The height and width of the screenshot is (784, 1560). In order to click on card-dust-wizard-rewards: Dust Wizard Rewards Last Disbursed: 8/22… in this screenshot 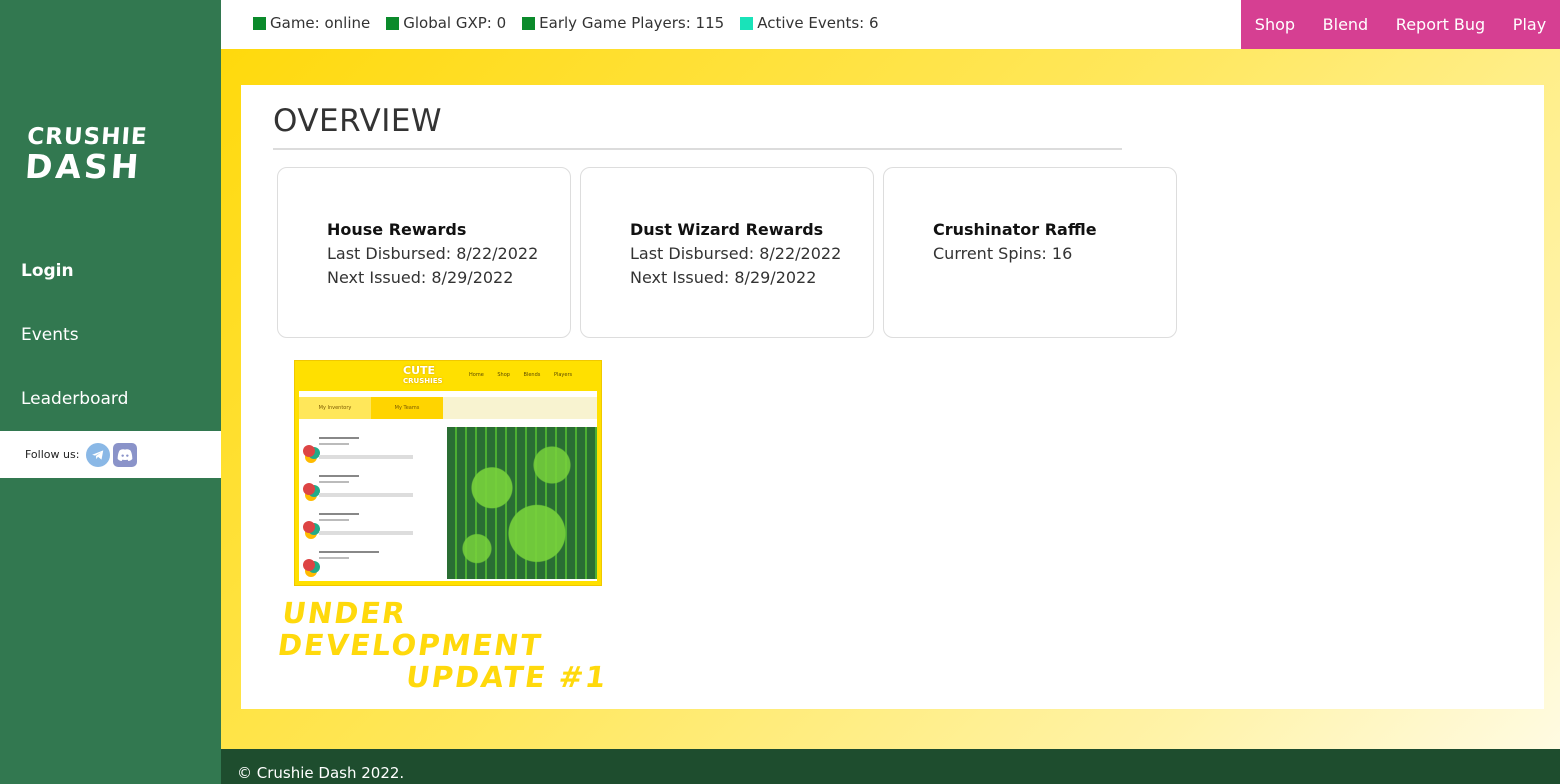, I will do `click(727, 252)`.